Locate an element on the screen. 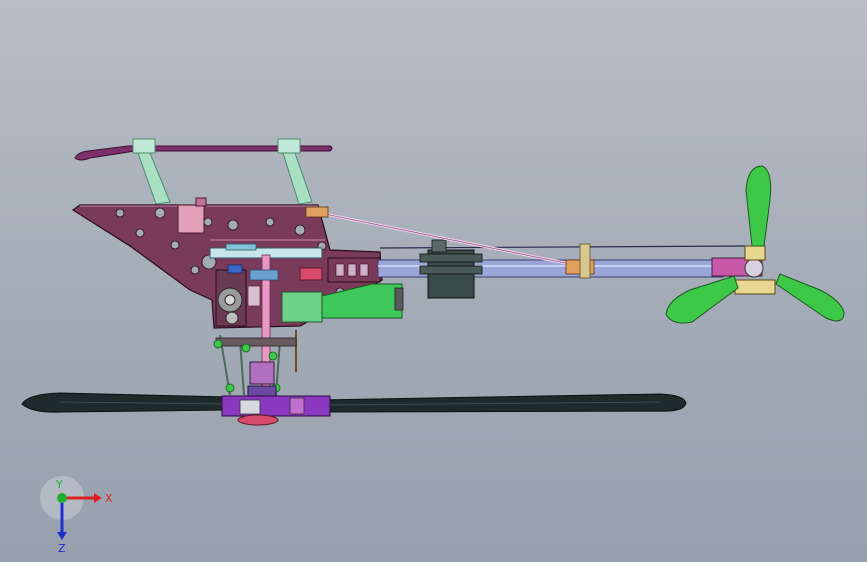 This screenshot has height=562, width=867. x-axis-label: X is located at coordinates (109, 498).